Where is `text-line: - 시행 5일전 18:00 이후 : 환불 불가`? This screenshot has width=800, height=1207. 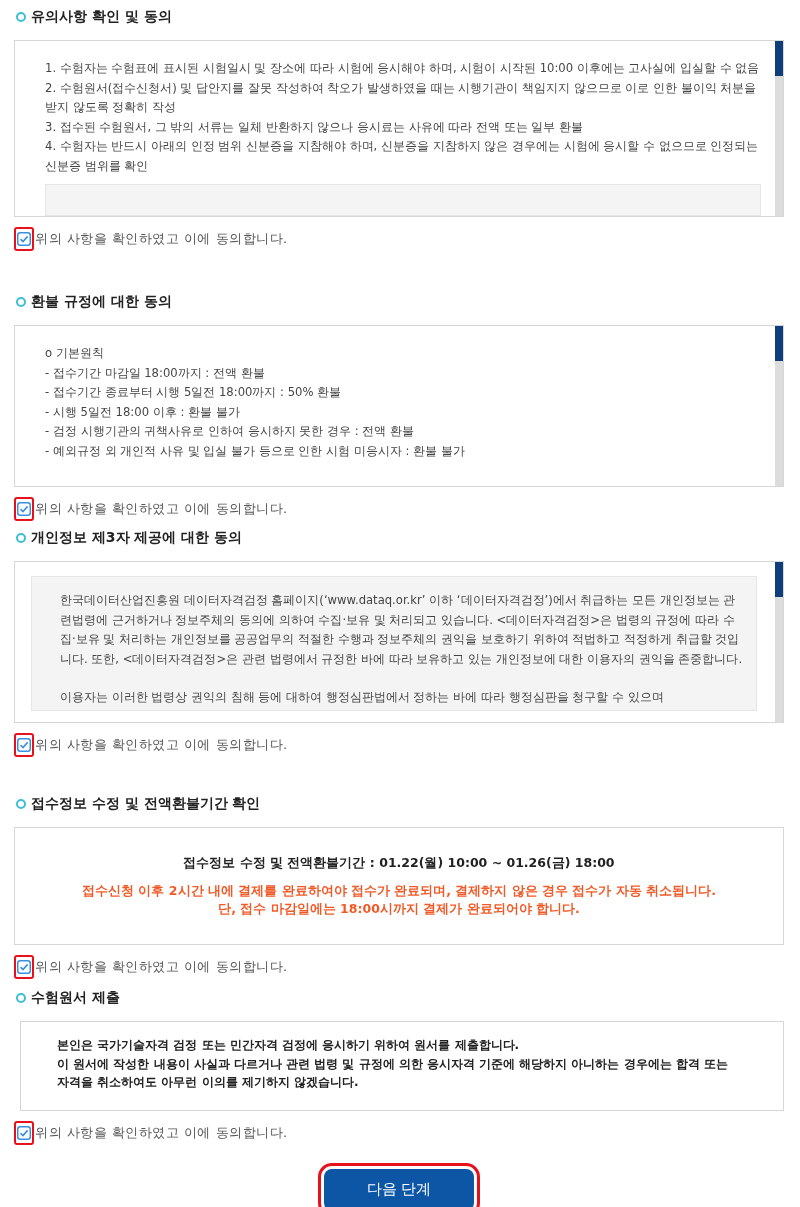 text-line: - 시행 5일전 18:00 이후 : 환불 불가 is located at coordinates (143, 412).